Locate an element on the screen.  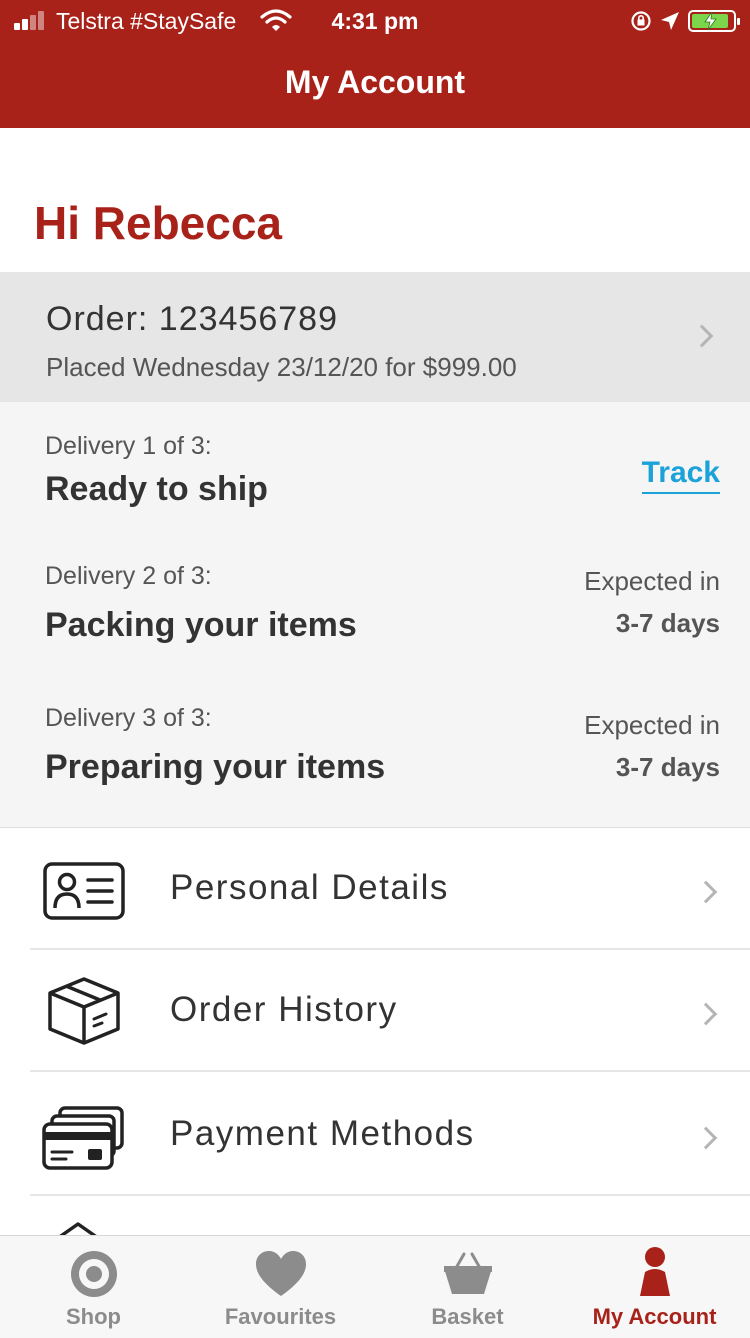
target-icon is located at coordinates (93, 1274).